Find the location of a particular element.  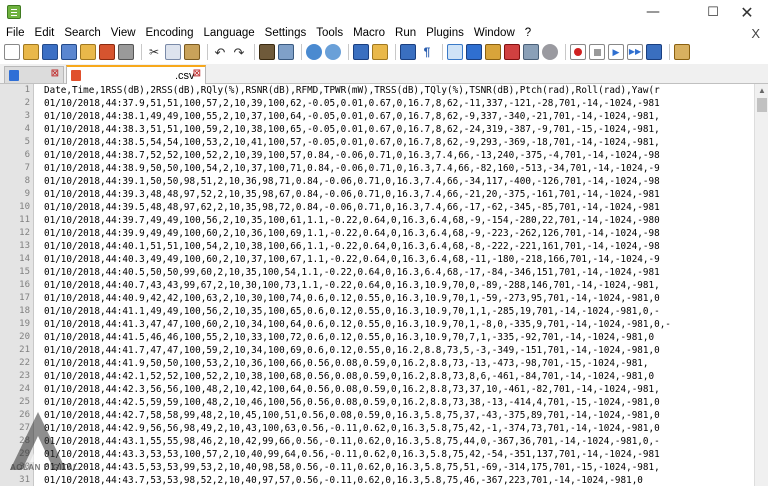

menu-window: Window is located at coordinates (494, 33).